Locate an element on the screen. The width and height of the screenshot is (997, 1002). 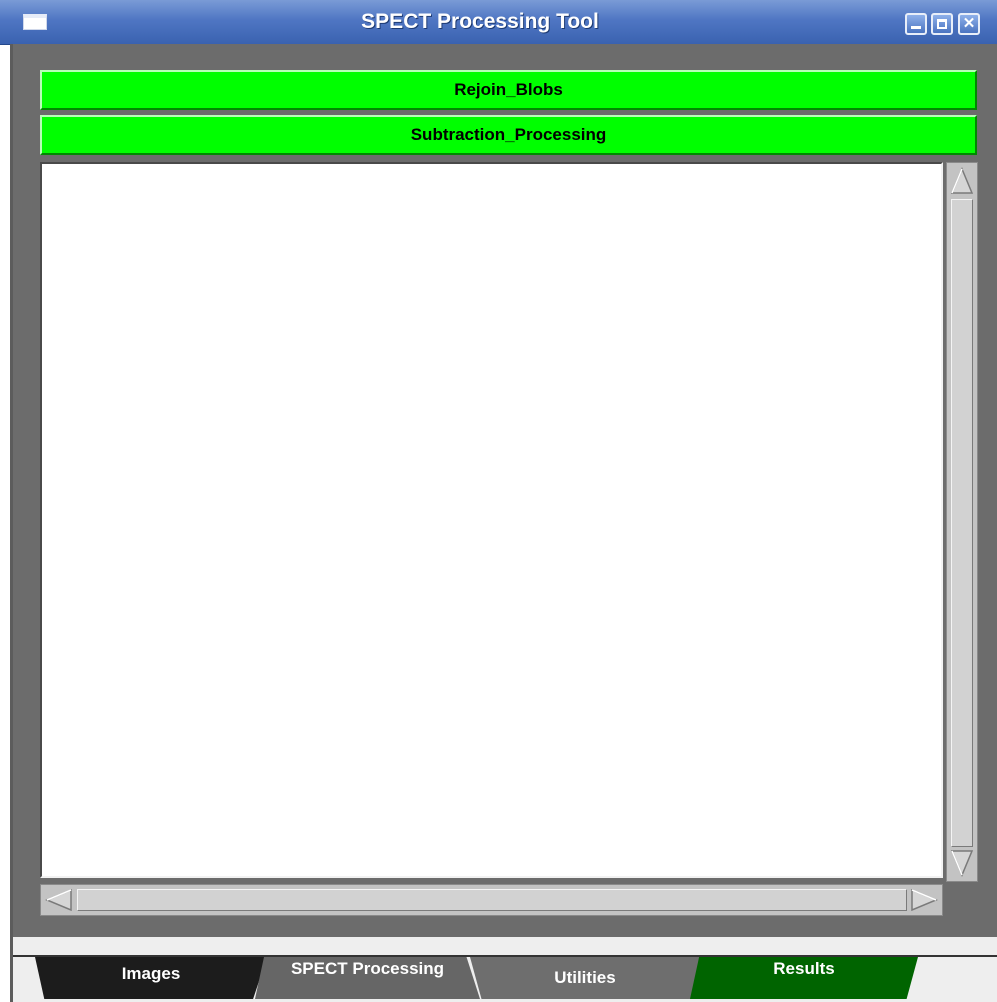
tab-results-label: Results is located at coordinates (804, 968).